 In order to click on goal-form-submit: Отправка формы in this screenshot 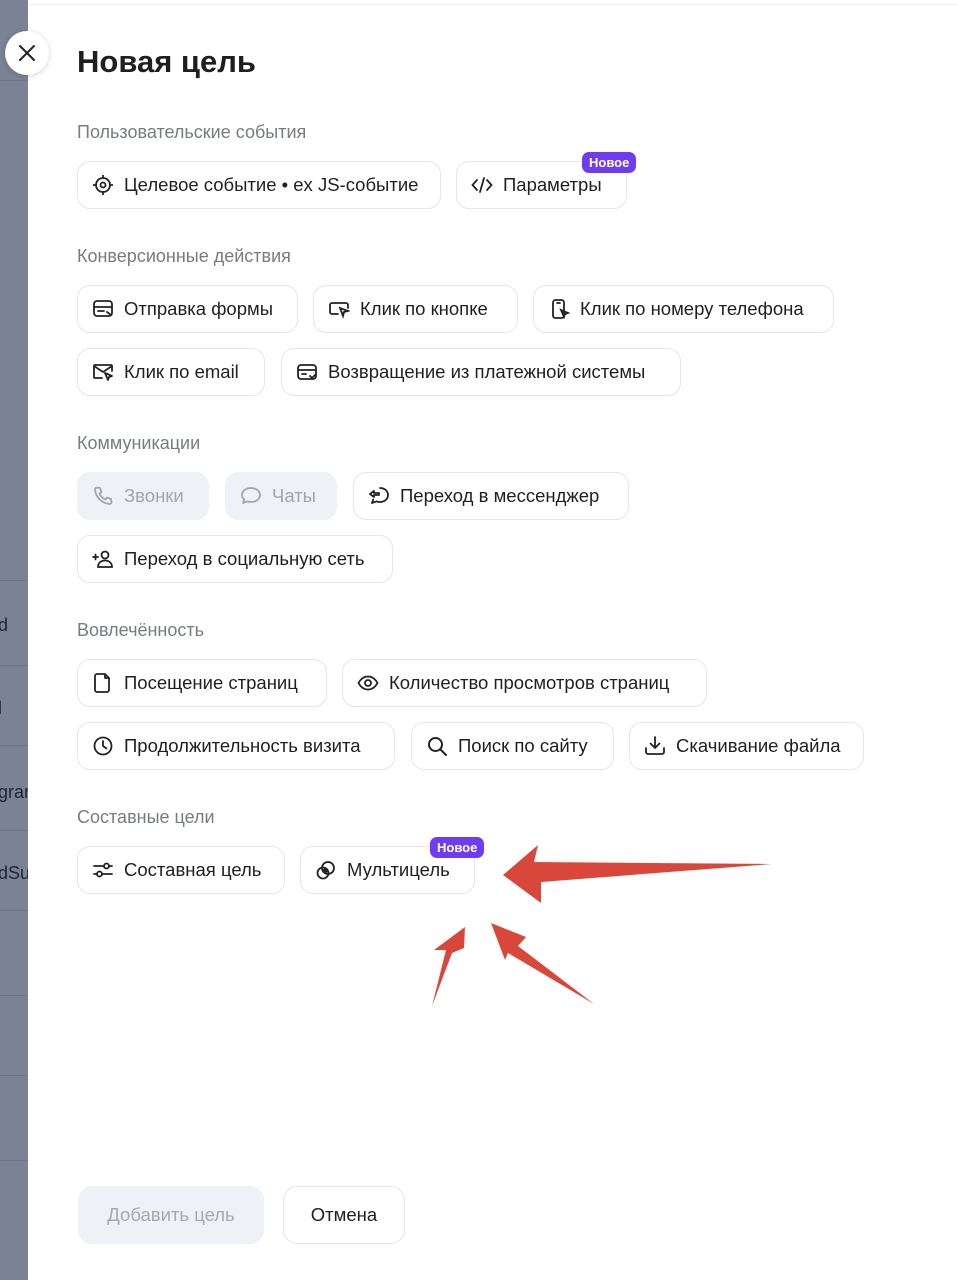, I will do `click(187, 309)`.